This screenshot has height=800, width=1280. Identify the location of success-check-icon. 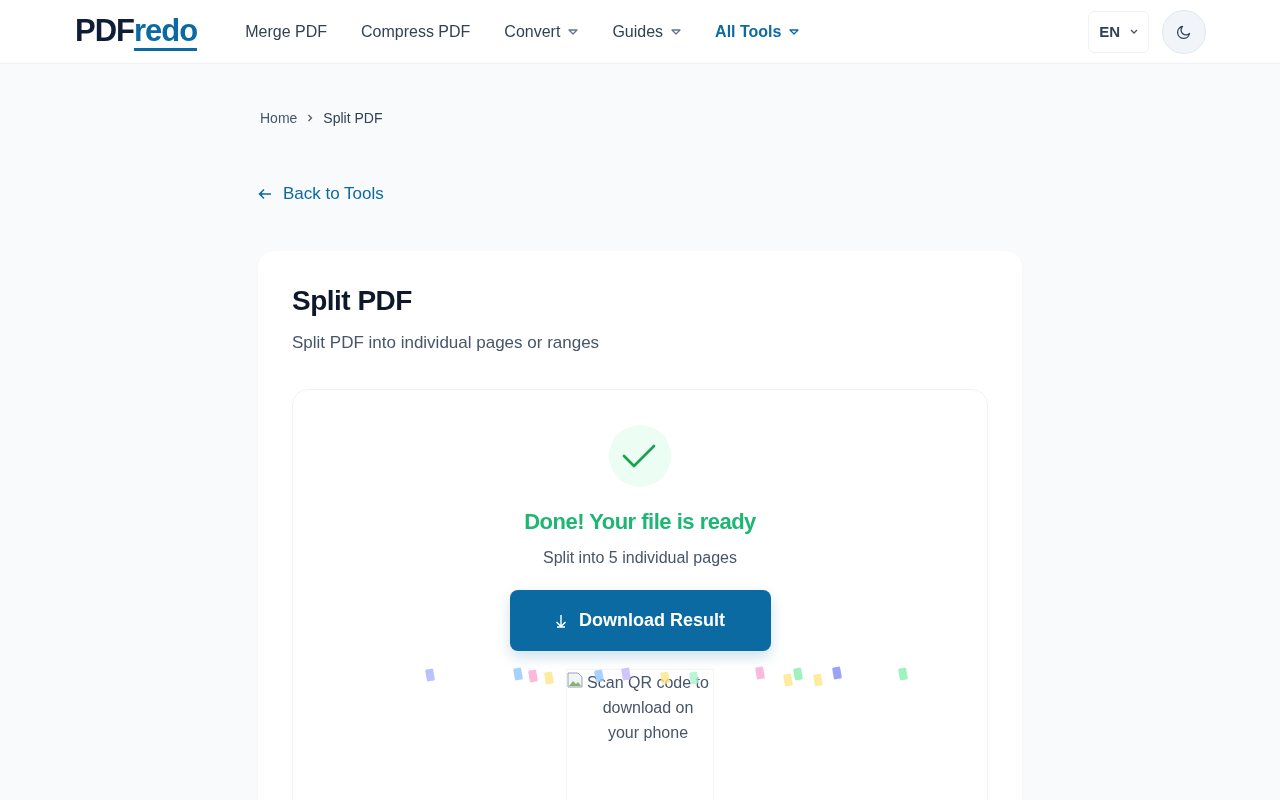
(640, 456).